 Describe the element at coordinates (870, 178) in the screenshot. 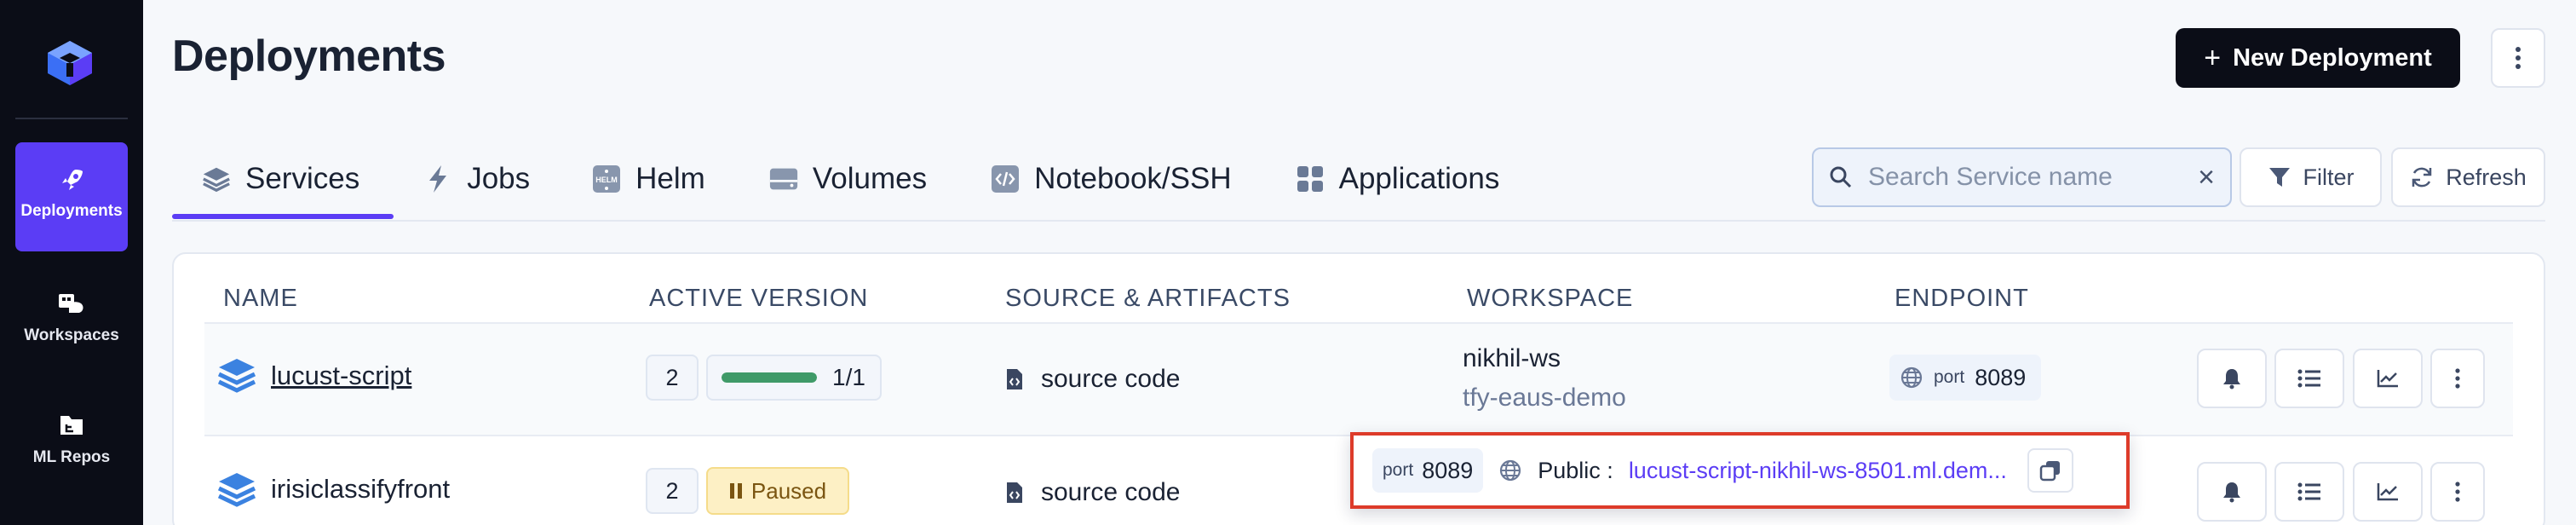

I see `tab-label: Volumes` at that location.